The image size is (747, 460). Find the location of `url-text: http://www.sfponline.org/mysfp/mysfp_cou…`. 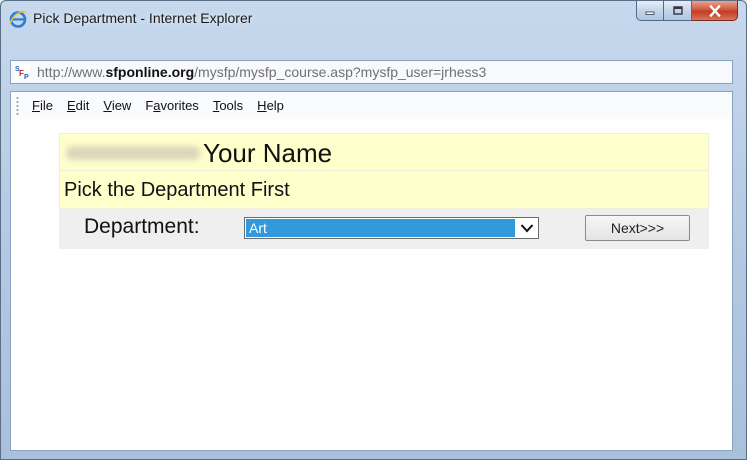

url-text: http://www.sfponline.org/mysfp/mysfp_cou… is located at coordinates (261, 72).